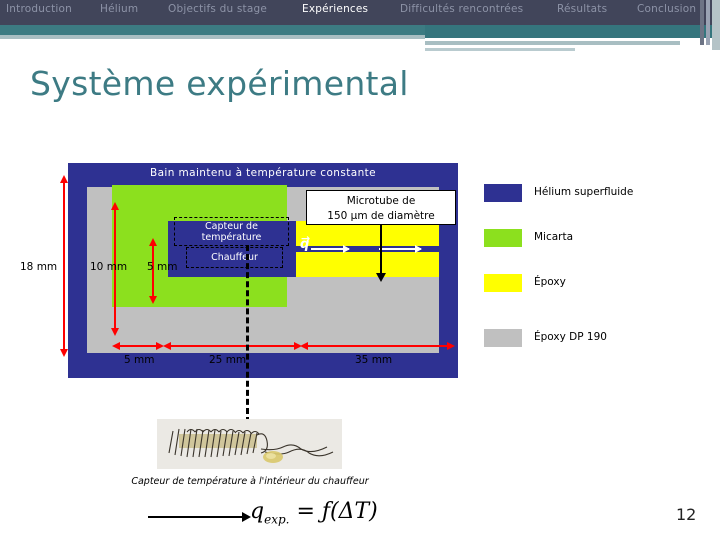  What do you see at coordinates (162, 267) in the screenshot?
I see `dimension-label-5mm: 5 mm` at bounding box center [162, 267].